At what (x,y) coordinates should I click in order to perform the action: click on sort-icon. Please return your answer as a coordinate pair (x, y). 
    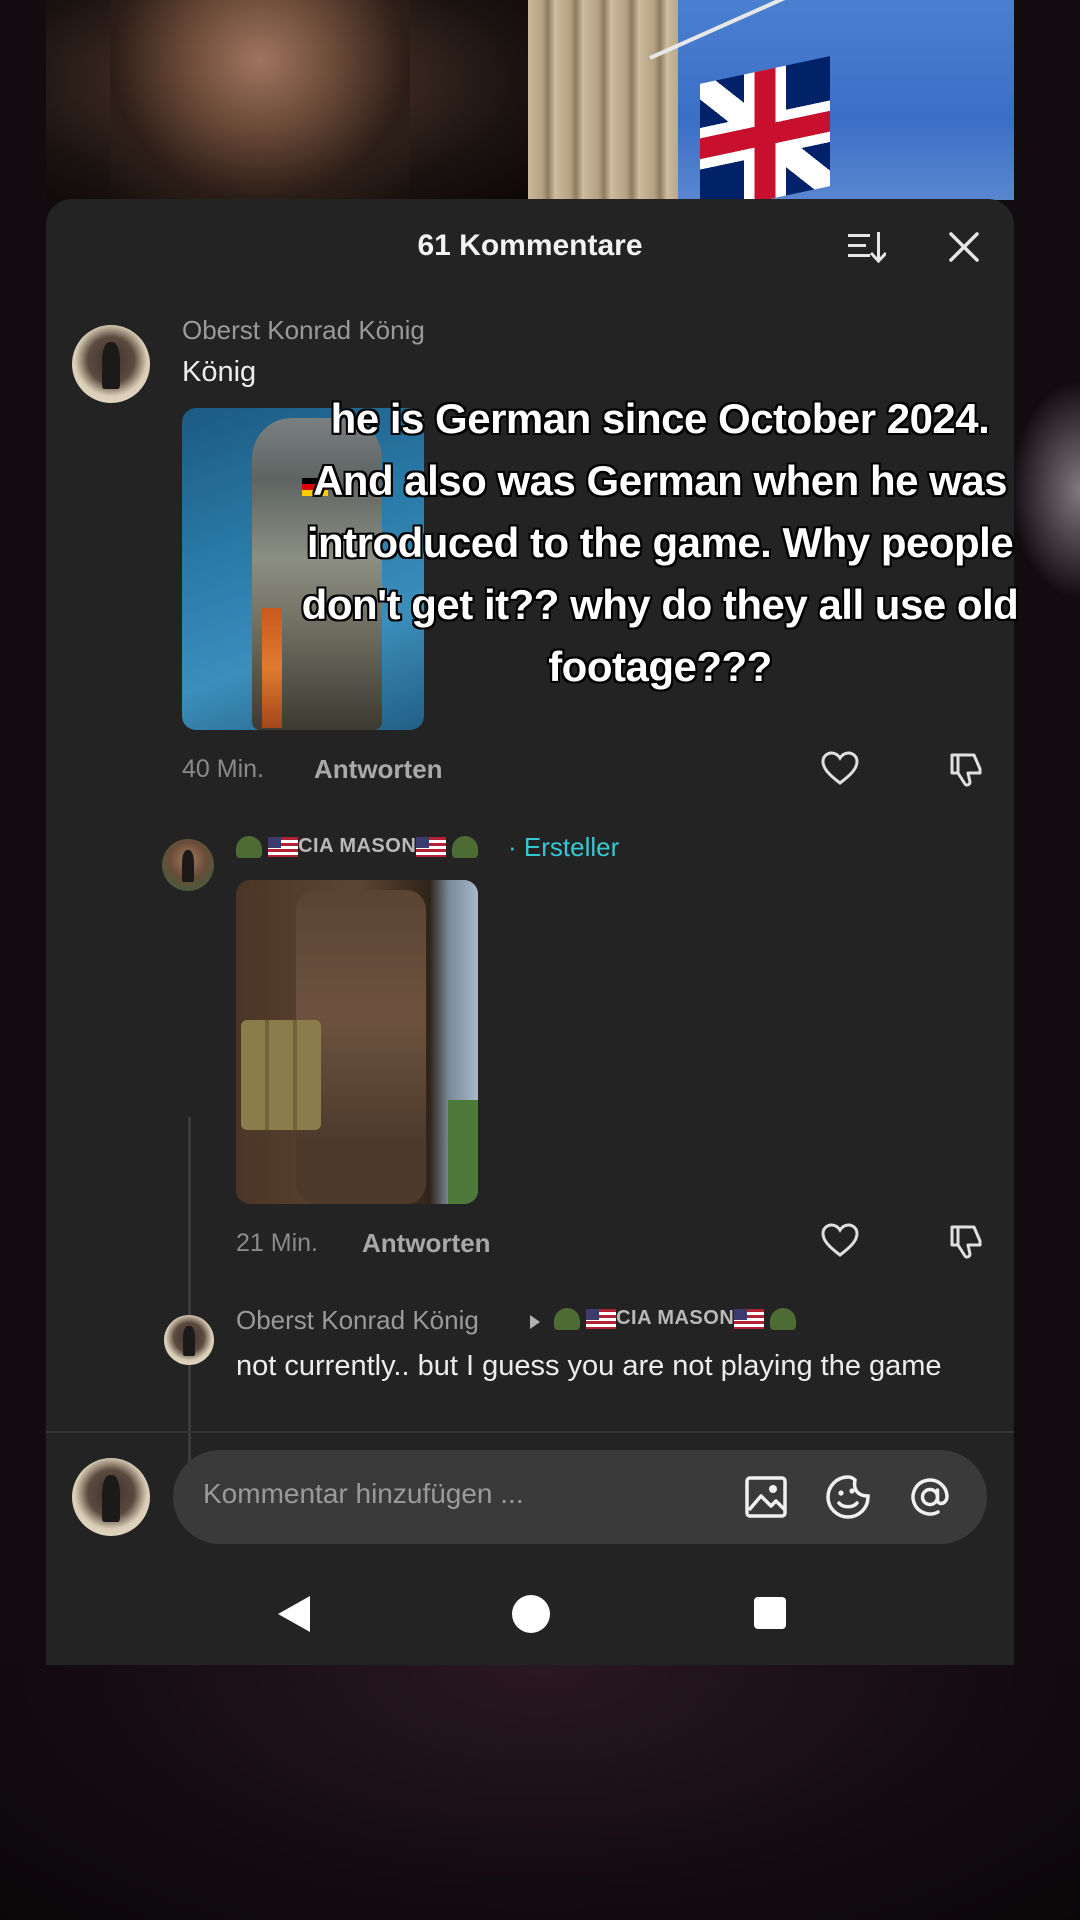
    Looking at the image, I should click on (866, 247).